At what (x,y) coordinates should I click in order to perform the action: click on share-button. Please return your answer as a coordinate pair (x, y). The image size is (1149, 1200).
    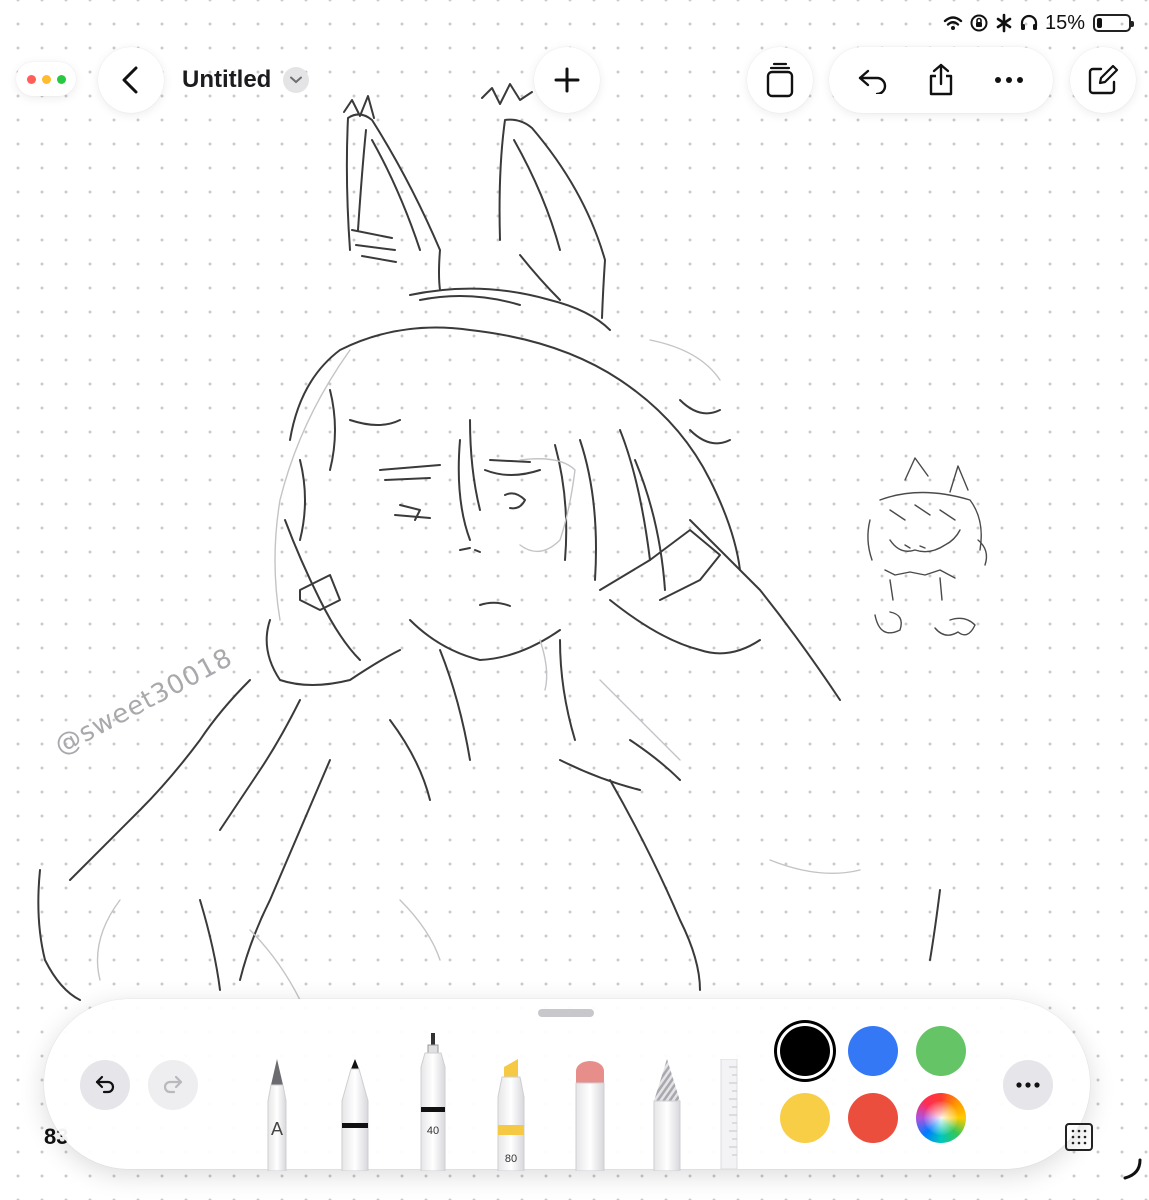
    Looking at the image, I should click on (941, 80).